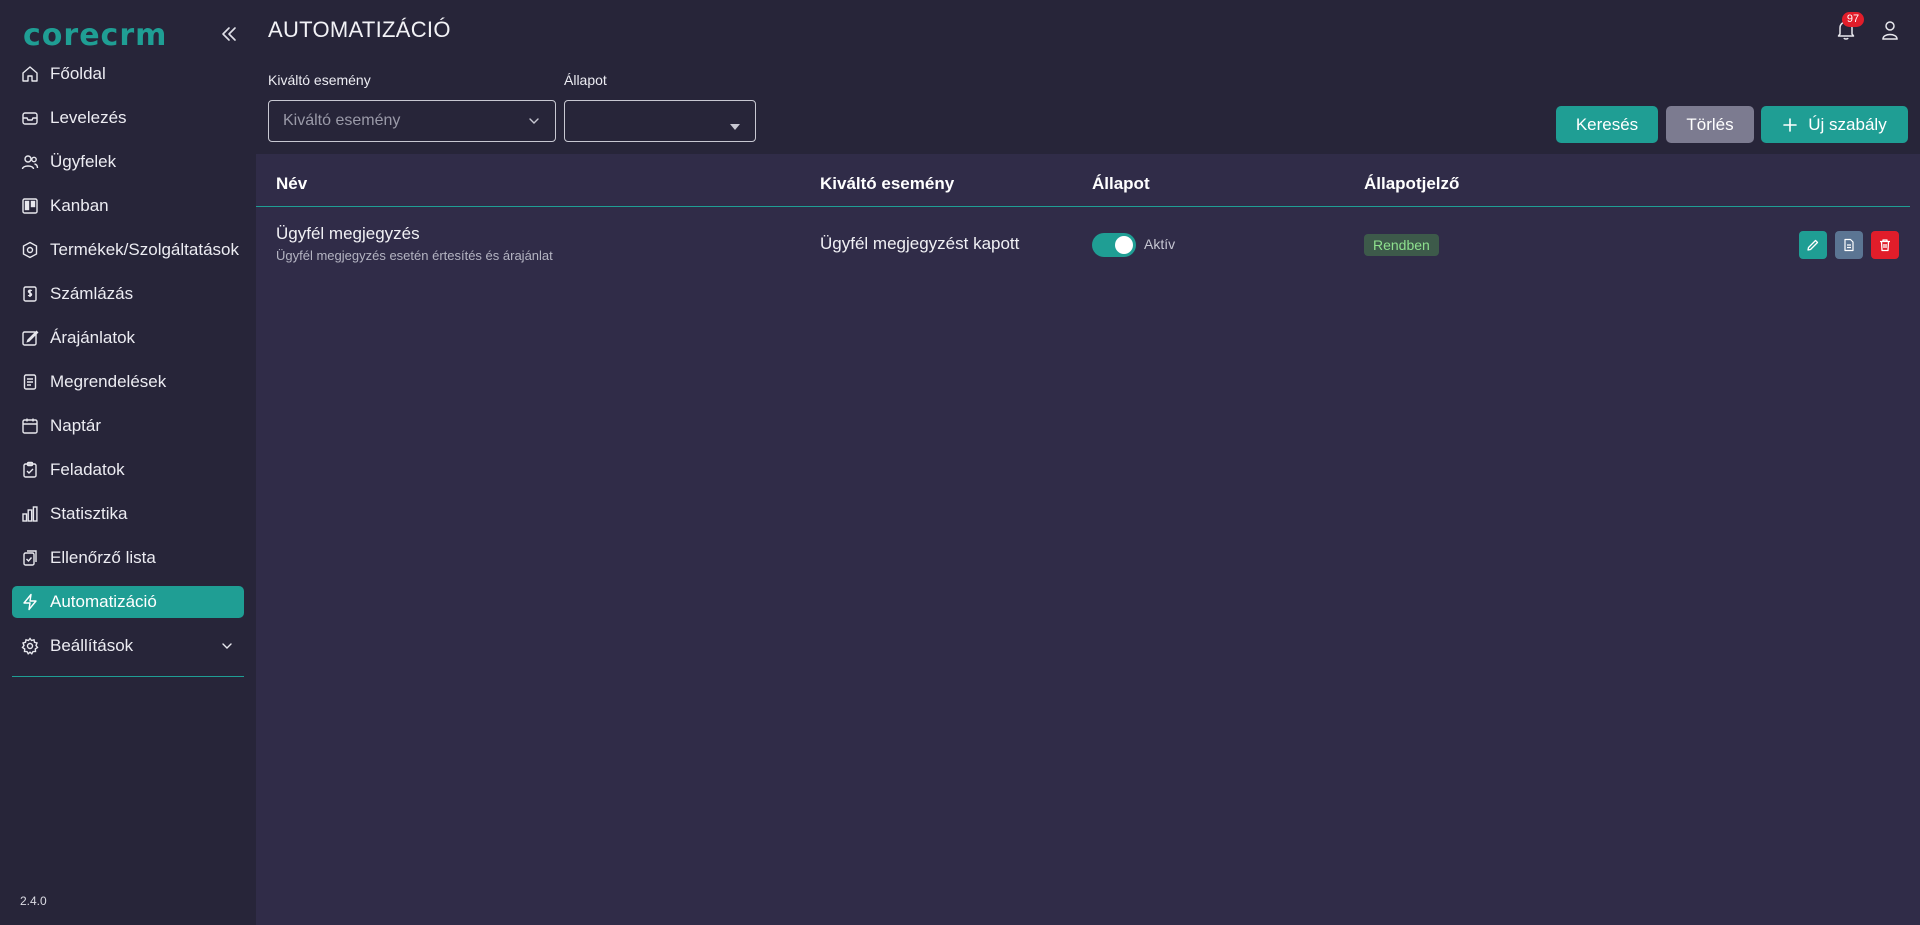 The height and width of the screenshot is (925, 1920). What do you see at coordinates (342, 120) in the screenshot?
I see `trigger-filter-placeholder: Kiváltó esemény` at bounding box center [342, 120].